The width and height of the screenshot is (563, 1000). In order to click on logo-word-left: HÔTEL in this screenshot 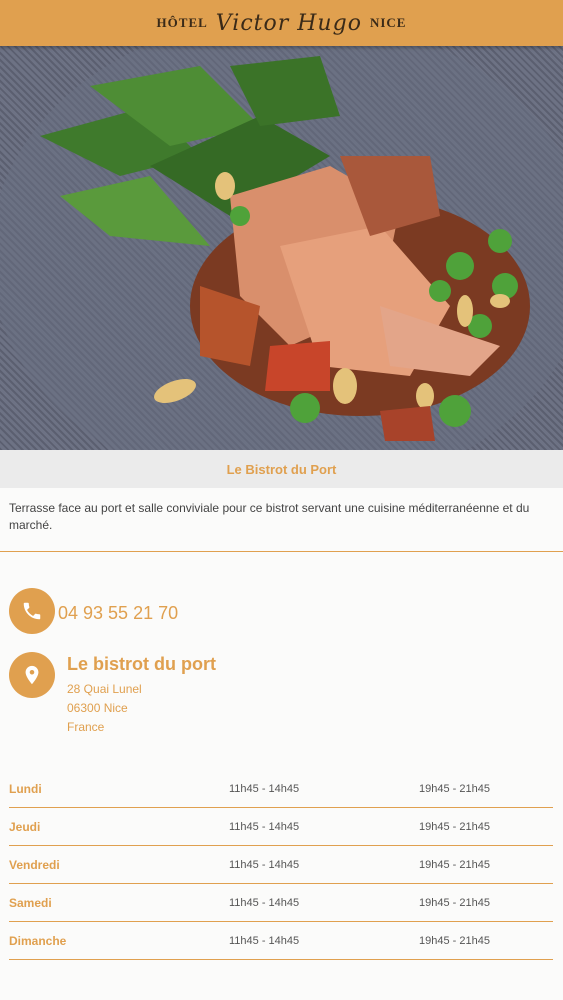, I will do `click(182, 22)`.